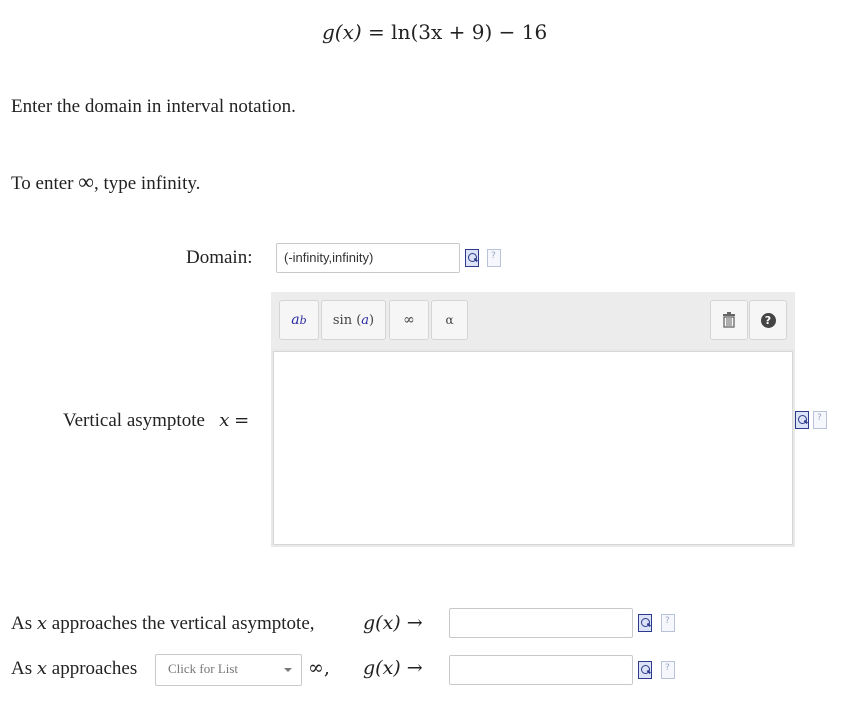 This screenshot has width=842, height=709. Describe the element at coordinates (303, 320) in the screenshot. I see `power-exp: b` at that location.